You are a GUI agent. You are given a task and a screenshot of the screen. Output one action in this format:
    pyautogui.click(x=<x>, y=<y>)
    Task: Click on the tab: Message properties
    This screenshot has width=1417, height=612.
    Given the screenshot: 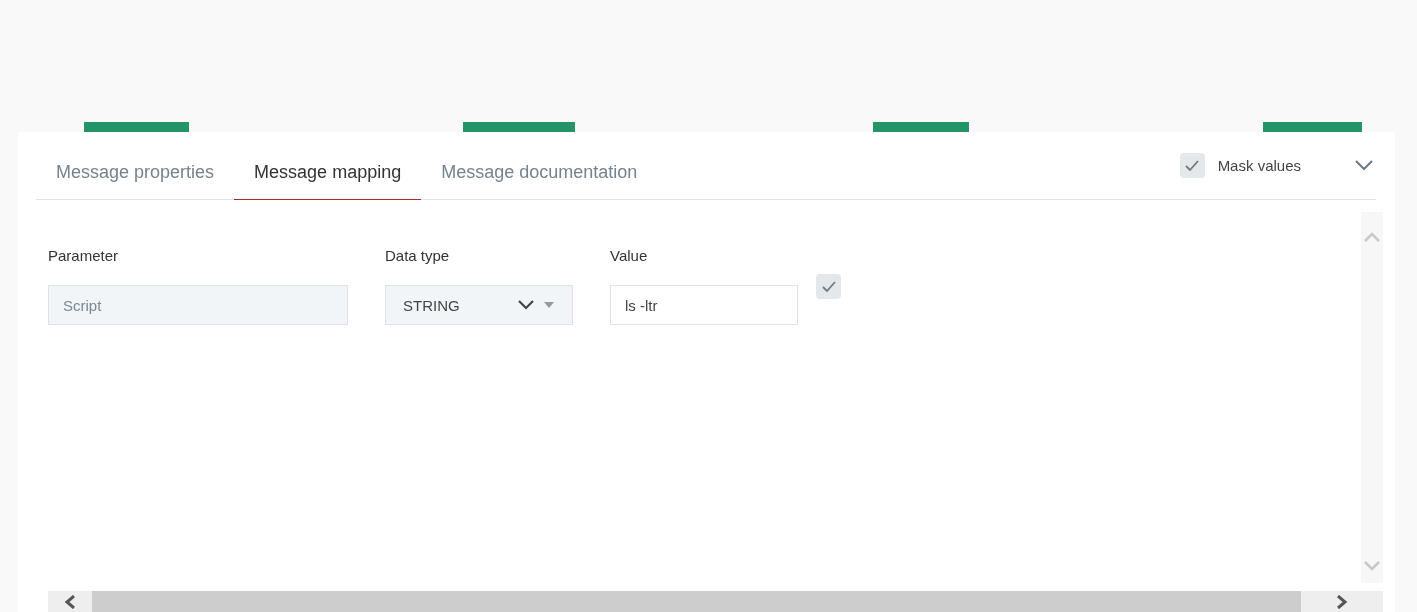 What is the action you would take?
    pyautogui.click(x=135, y=166)
    